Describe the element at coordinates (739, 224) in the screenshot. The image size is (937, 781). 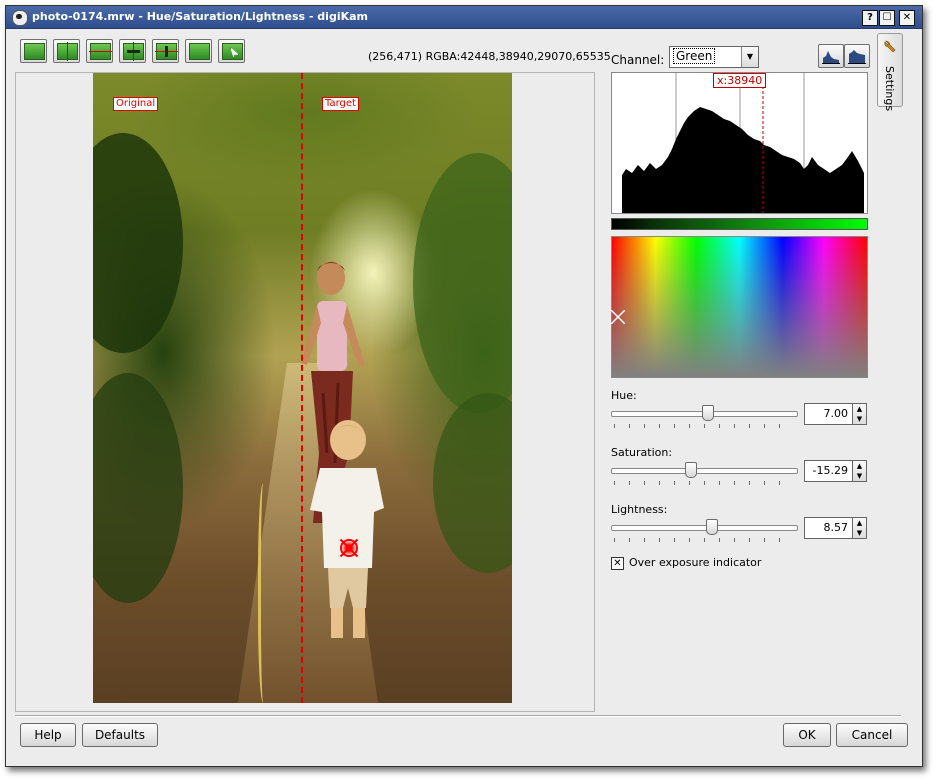
I see `channel-gradient-bar` at that location.